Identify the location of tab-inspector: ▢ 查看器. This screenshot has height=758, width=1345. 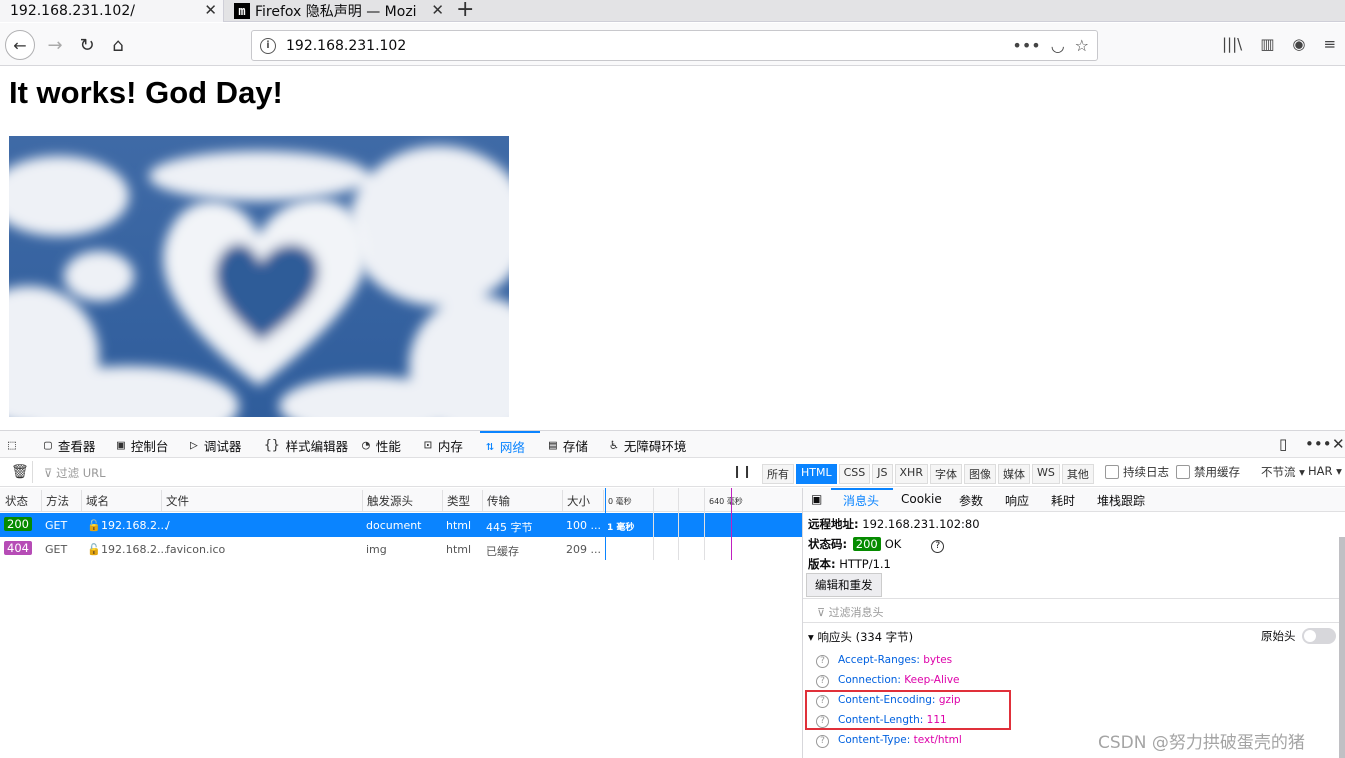
(69, 445).